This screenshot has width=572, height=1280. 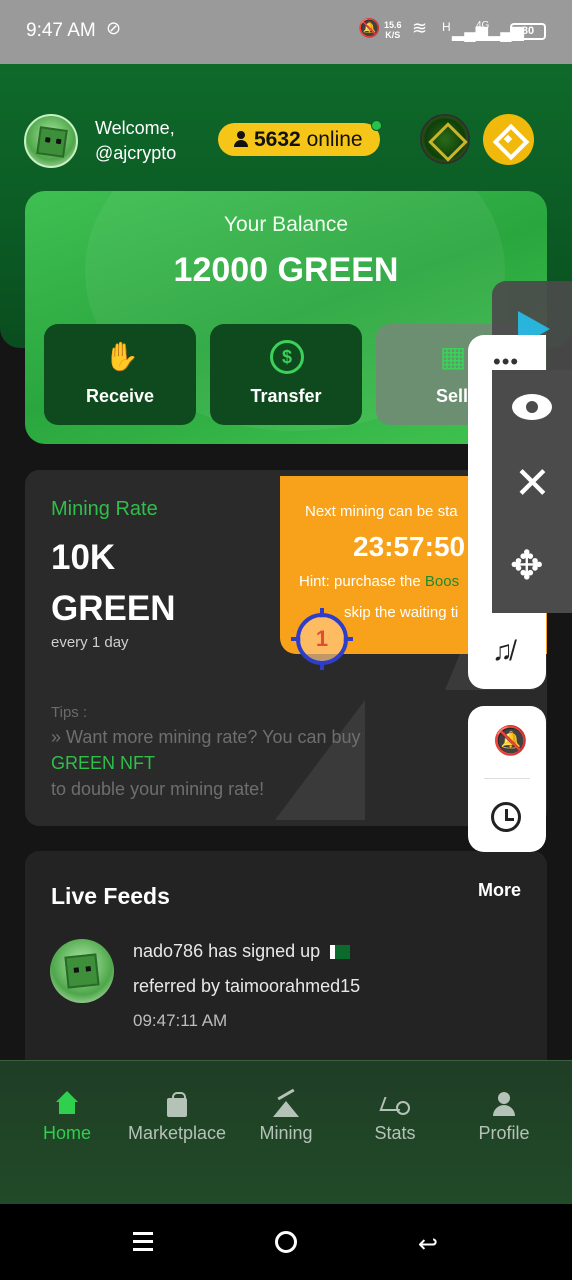 I want to click on online-count-badge: 5632 online, so click(x=300, y=138).